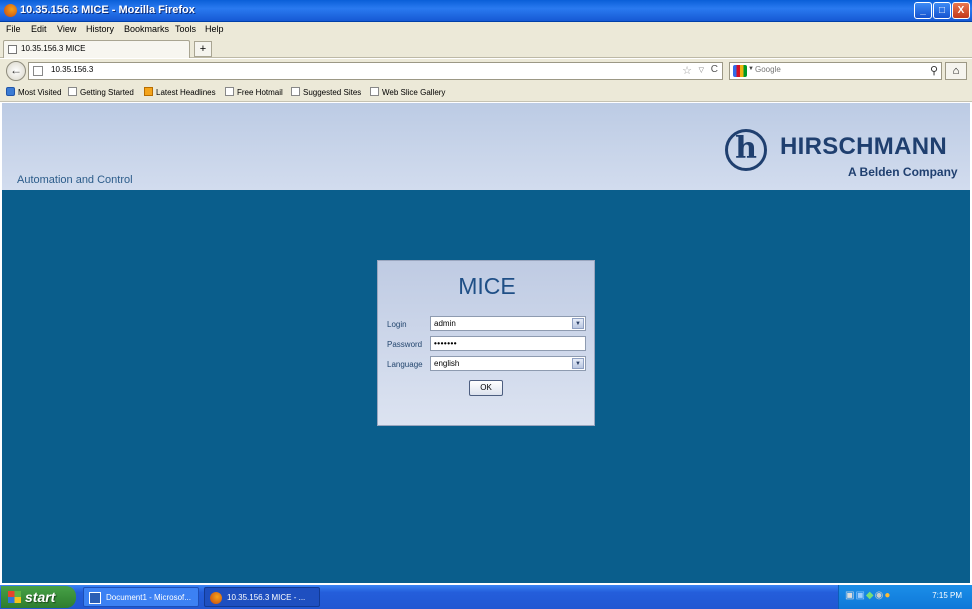 Image resolution: width=972 pixels, height=609 pixels. What do you see at coordinates (33, 92) in the screenshot?
I see `bookmark-most-visited: Most Visited` at bounding box center [33, 92].